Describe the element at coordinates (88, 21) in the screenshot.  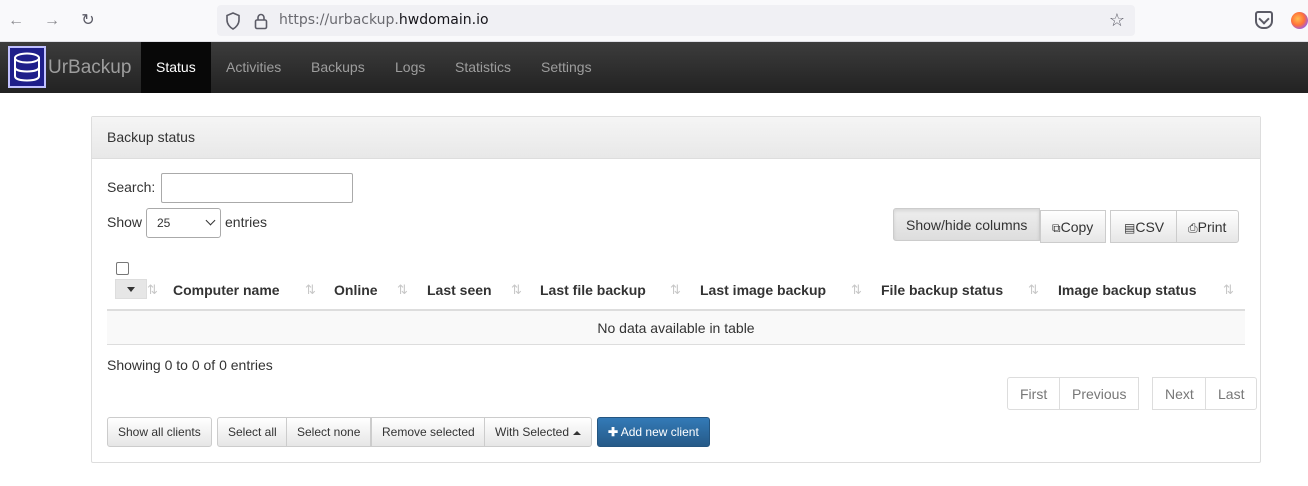
I see `reload-icon: ↻` at that location.